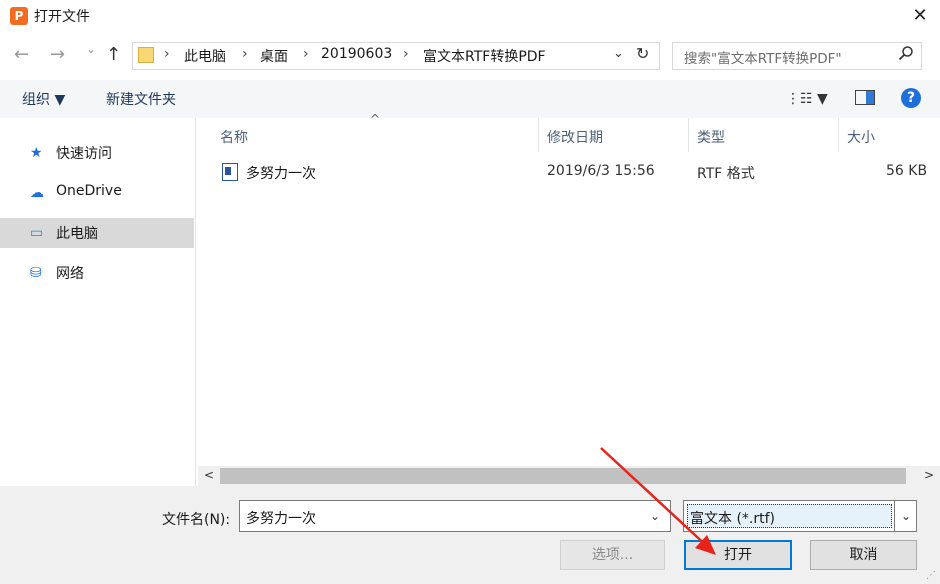  I want to click on forward-button: →, so click(57, 54).